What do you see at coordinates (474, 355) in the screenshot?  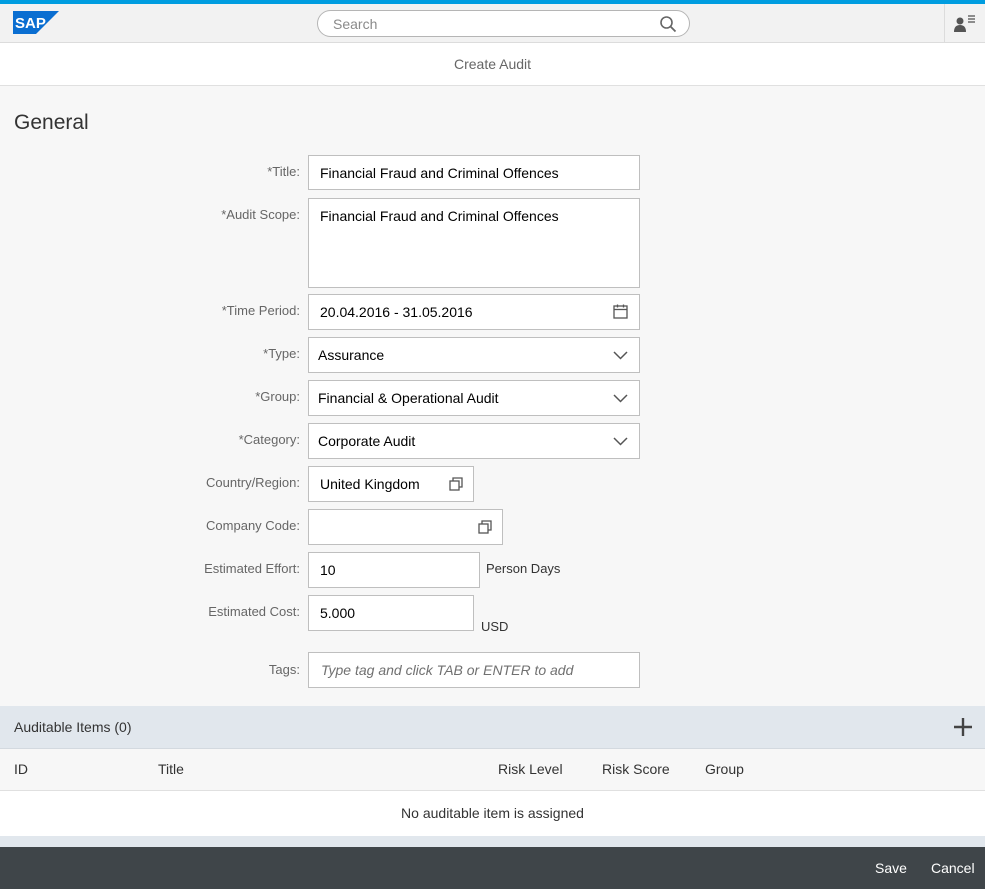 I see `type-select: Assurance` at bounding box center [474, 355].